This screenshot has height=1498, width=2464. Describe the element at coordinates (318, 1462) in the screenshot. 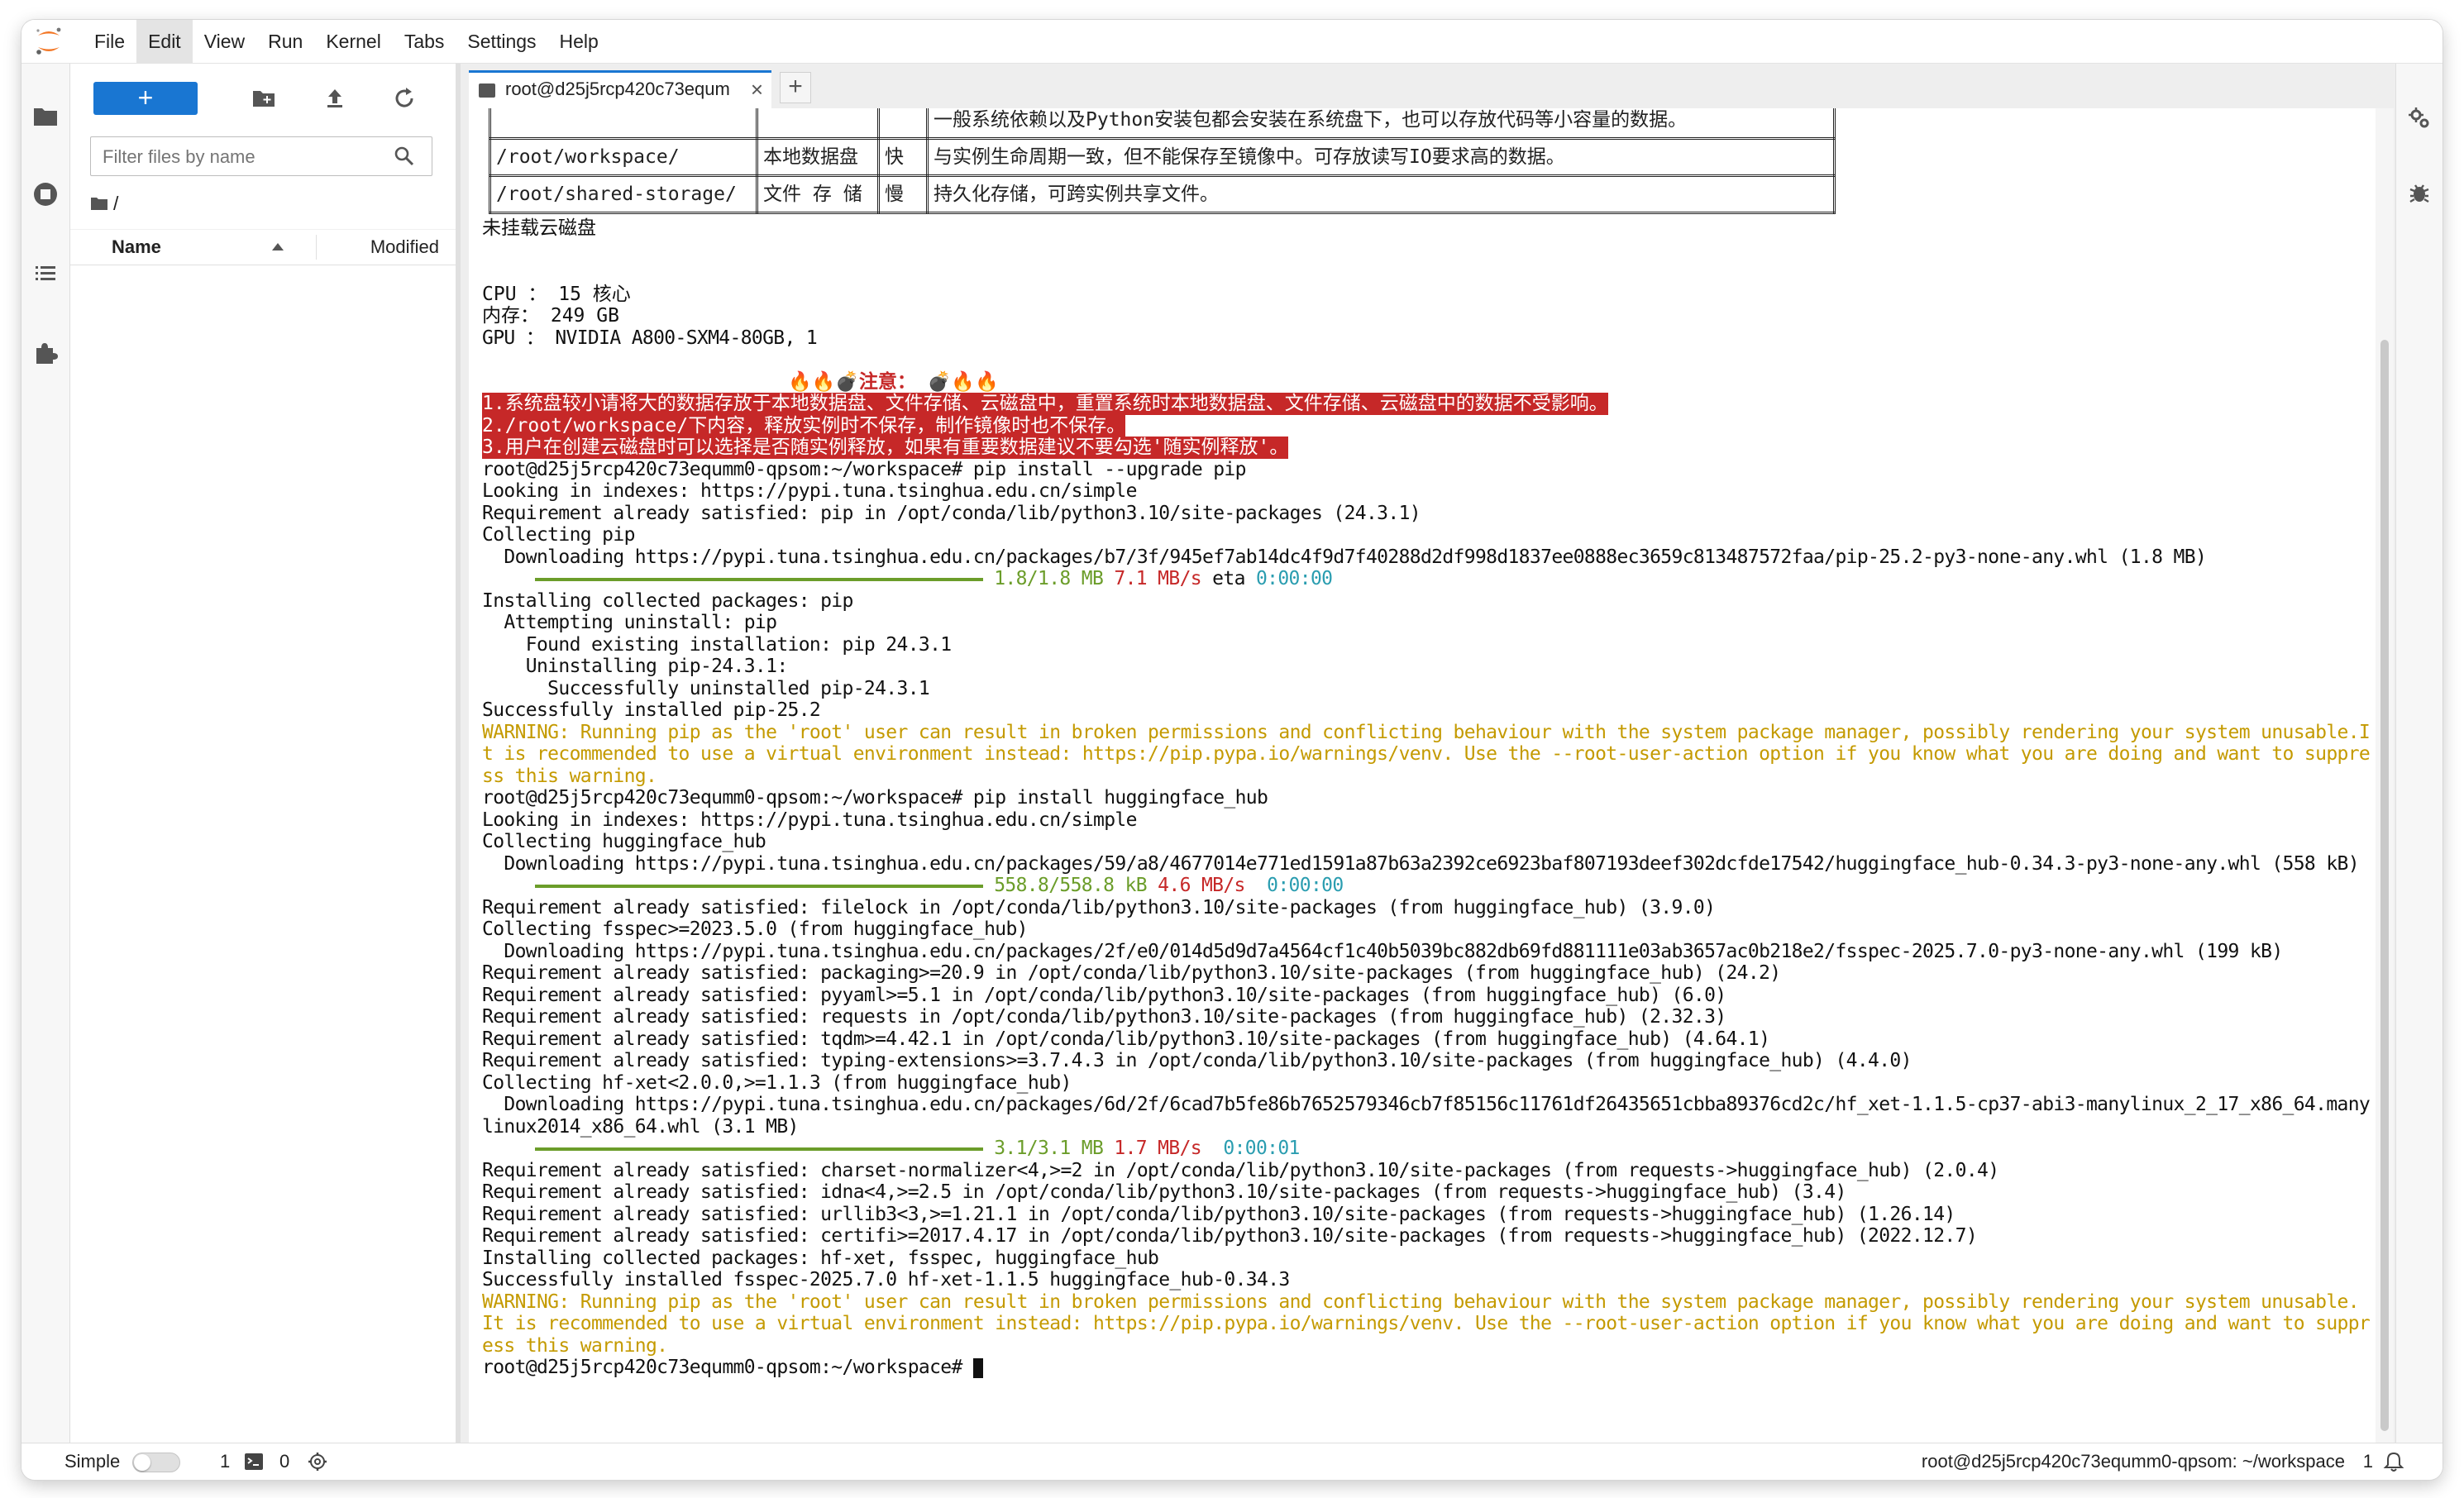

I see `kernel-gear-icon` at that location.